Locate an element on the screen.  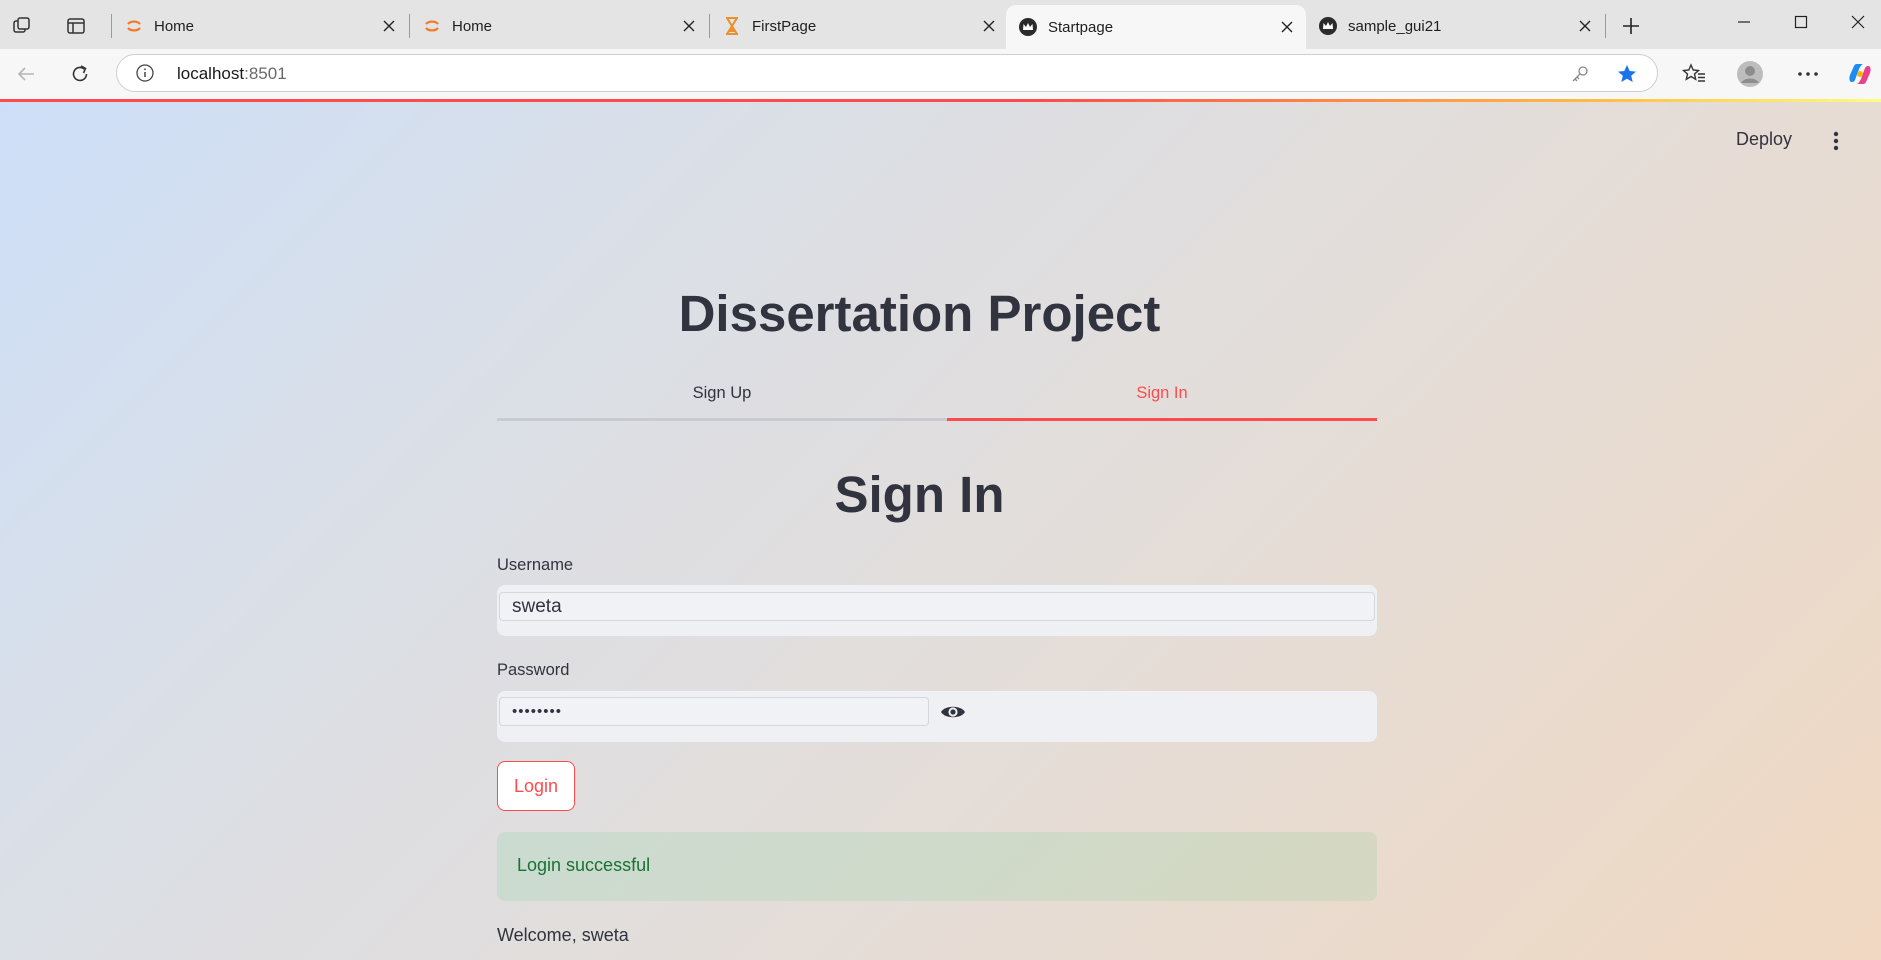
tab-label: Sign Up is located at coordinates (722, 393).